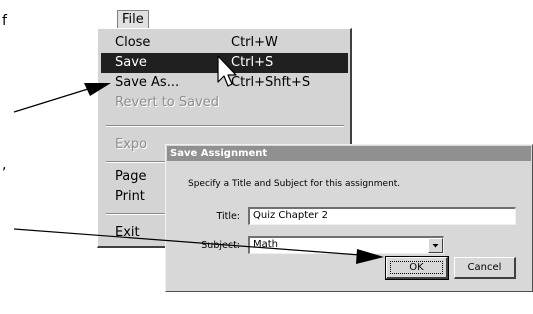 The image size is (533, 314). Describe the element at coordinates (130, 196) in the screenshot. I see `menu-item-label: Print` at that location.